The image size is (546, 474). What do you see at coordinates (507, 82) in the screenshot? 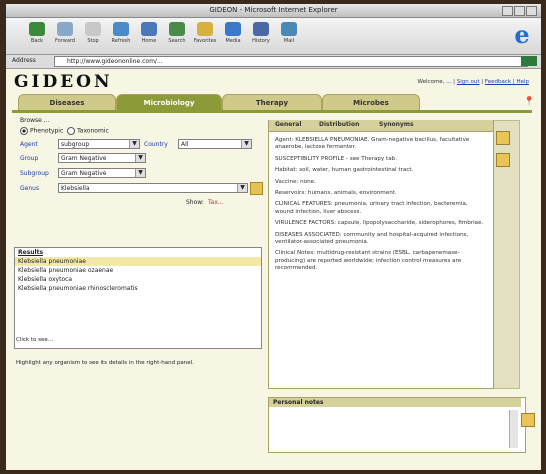
I see `help-links: Feedback | Help` at bounding box center [507, 82].